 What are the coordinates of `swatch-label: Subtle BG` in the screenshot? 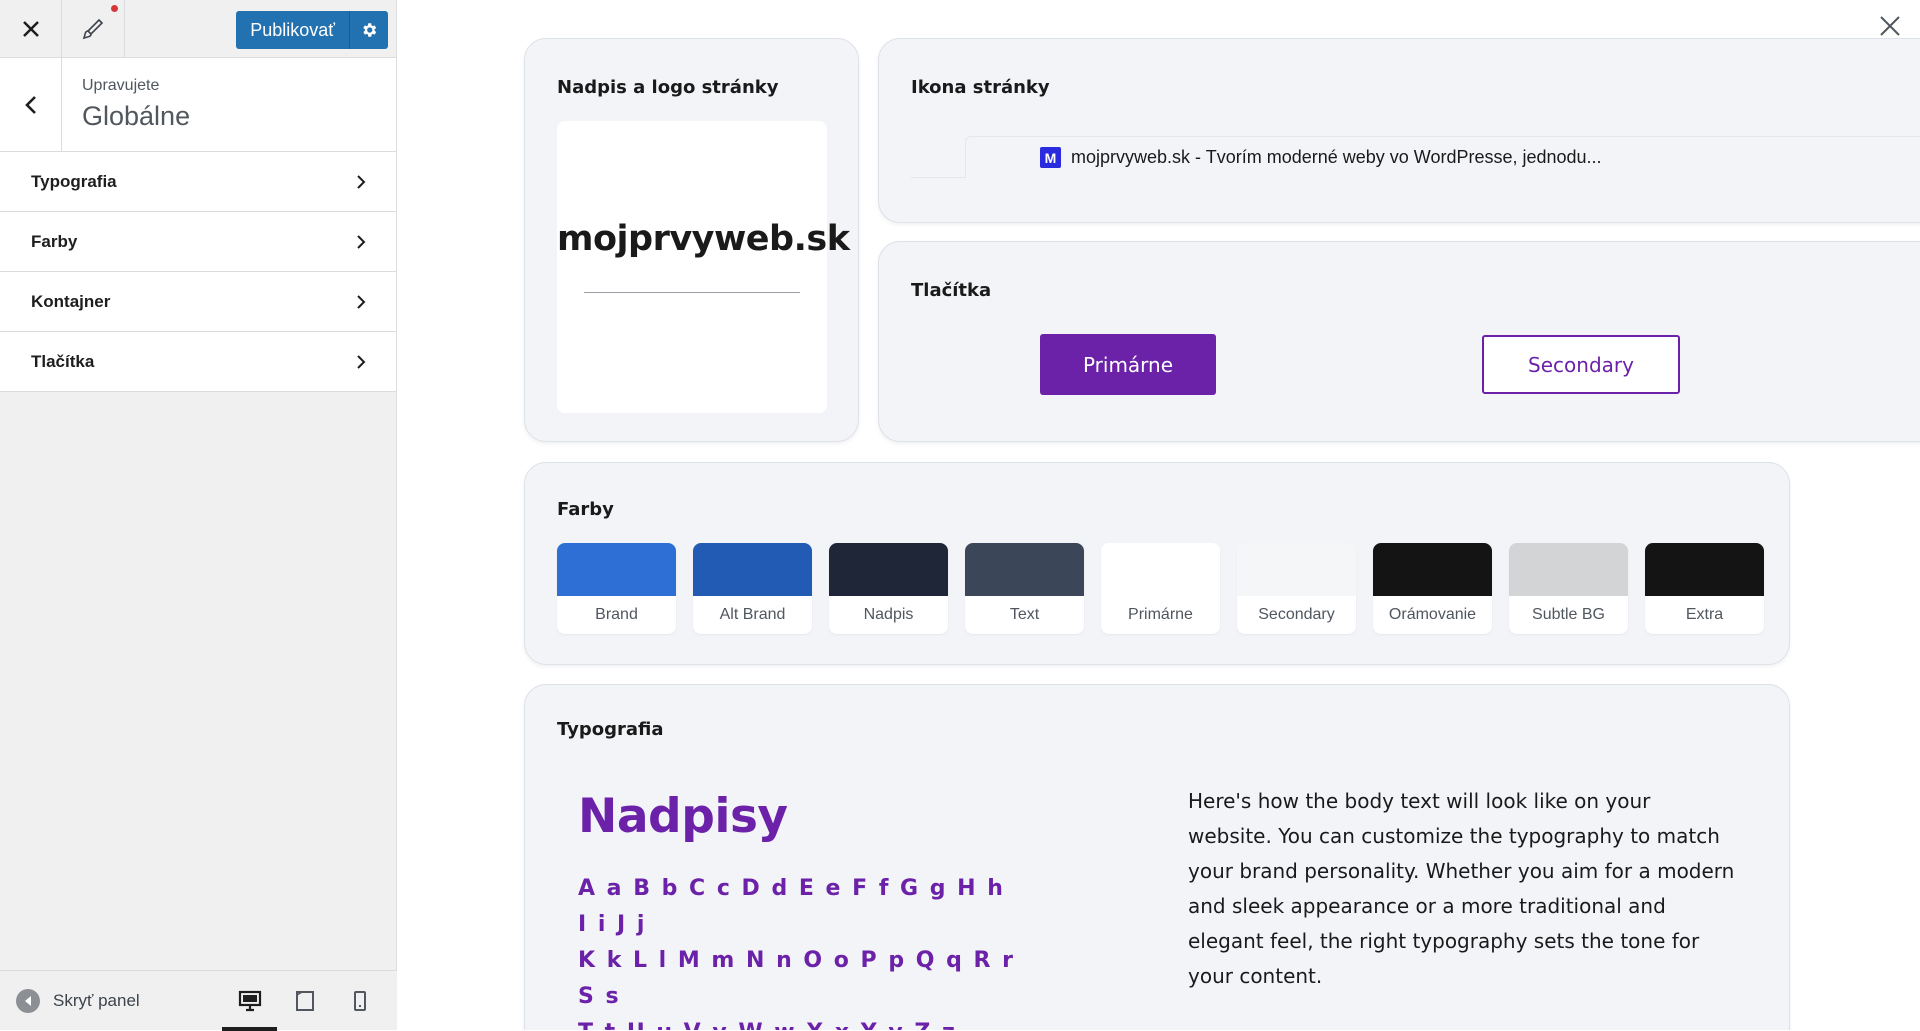 It's located at (1568, 614).